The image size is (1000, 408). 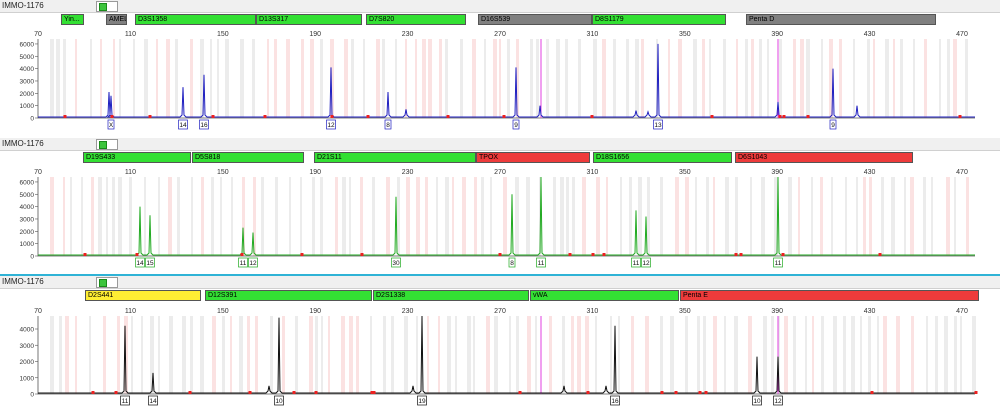 What do you see at coordinates (451, 295) in the screenshot?
I see `marker-d2s1338: D2S1338` at bounding box center [451, 295].